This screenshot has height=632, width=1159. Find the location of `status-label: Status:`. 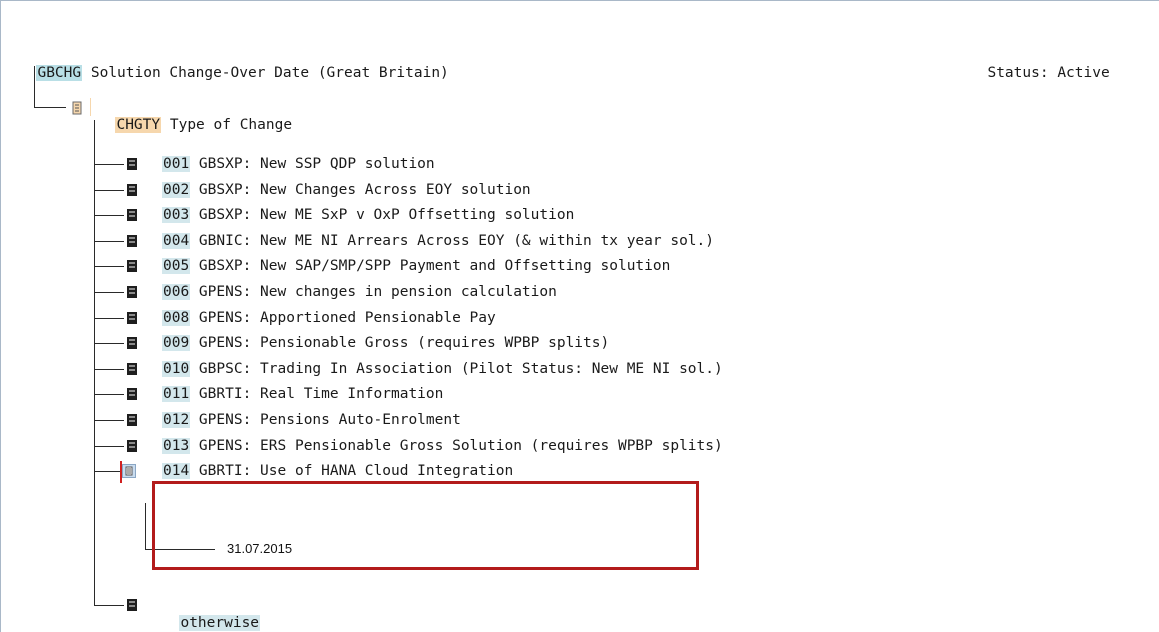

status-label: Status: is located at coordinates (1018, 73).